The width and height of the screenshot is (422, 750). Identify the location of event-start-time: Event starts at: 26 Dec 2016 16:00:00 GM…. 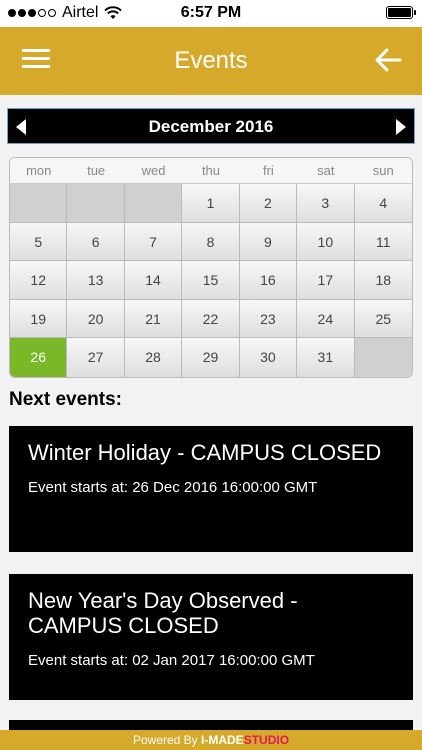
(173, 487).